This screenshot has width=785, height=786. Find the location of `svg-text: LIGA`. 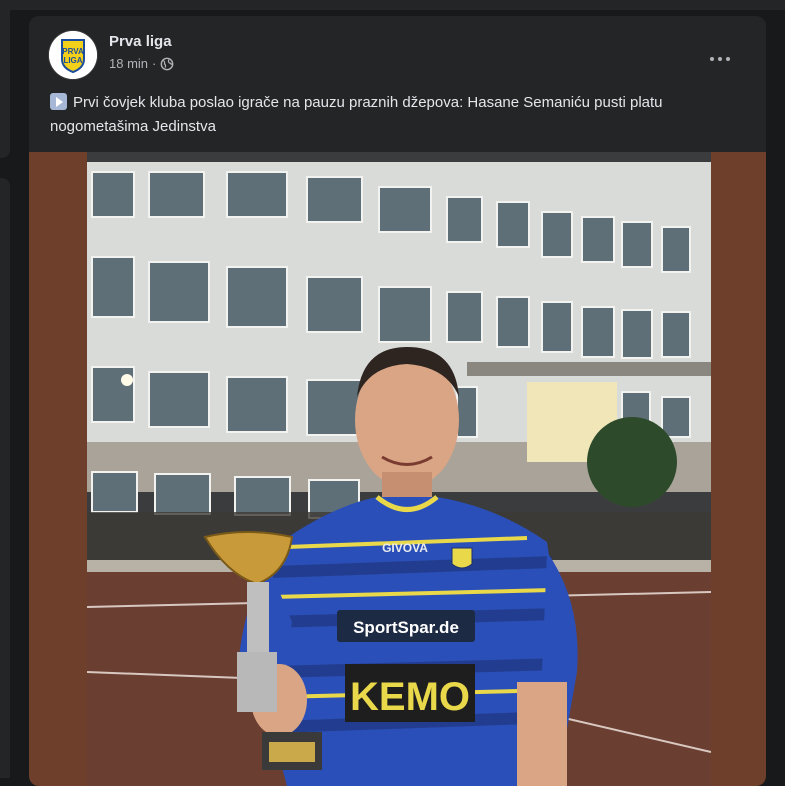

svg-text: LIGA is located at coordinates (72, 60).